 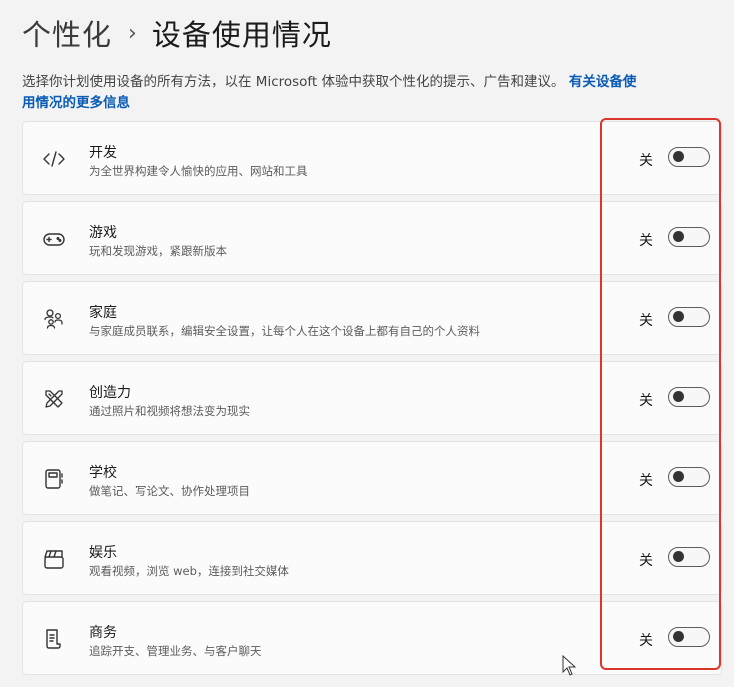 I want to click on usage-card-development: 开发 为全世界构建令人愉快的应用、网站和工具 关, so click(x=372, y=158).